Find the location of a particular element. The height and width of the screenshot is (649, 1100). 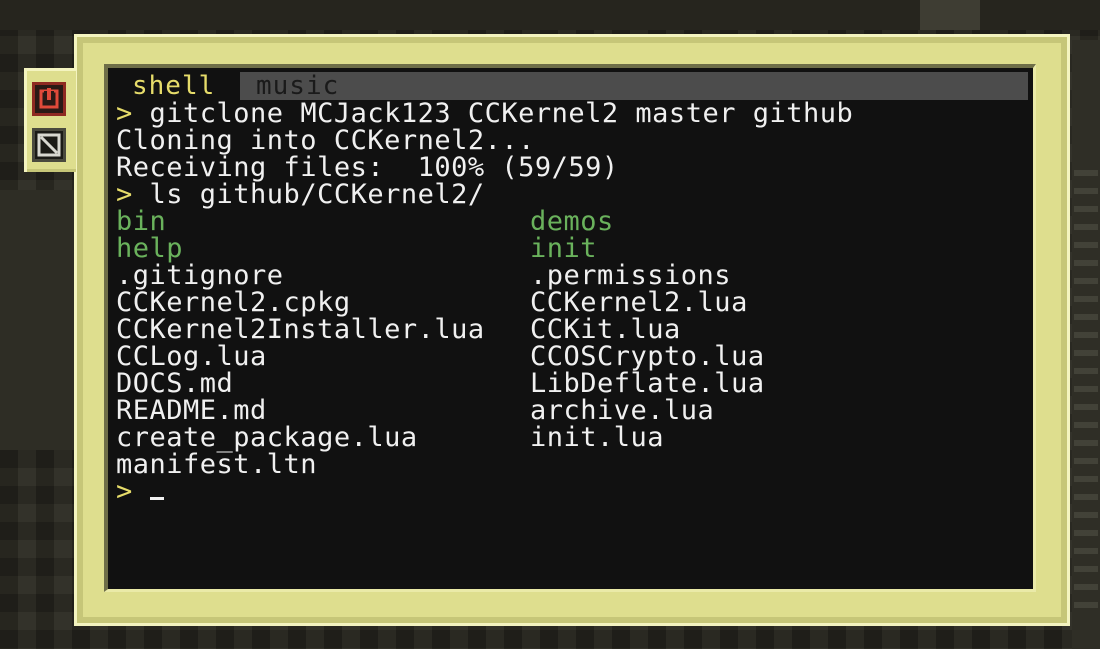

command-text: ls github/CCKernel2/ is located at coordinates (317, 194).